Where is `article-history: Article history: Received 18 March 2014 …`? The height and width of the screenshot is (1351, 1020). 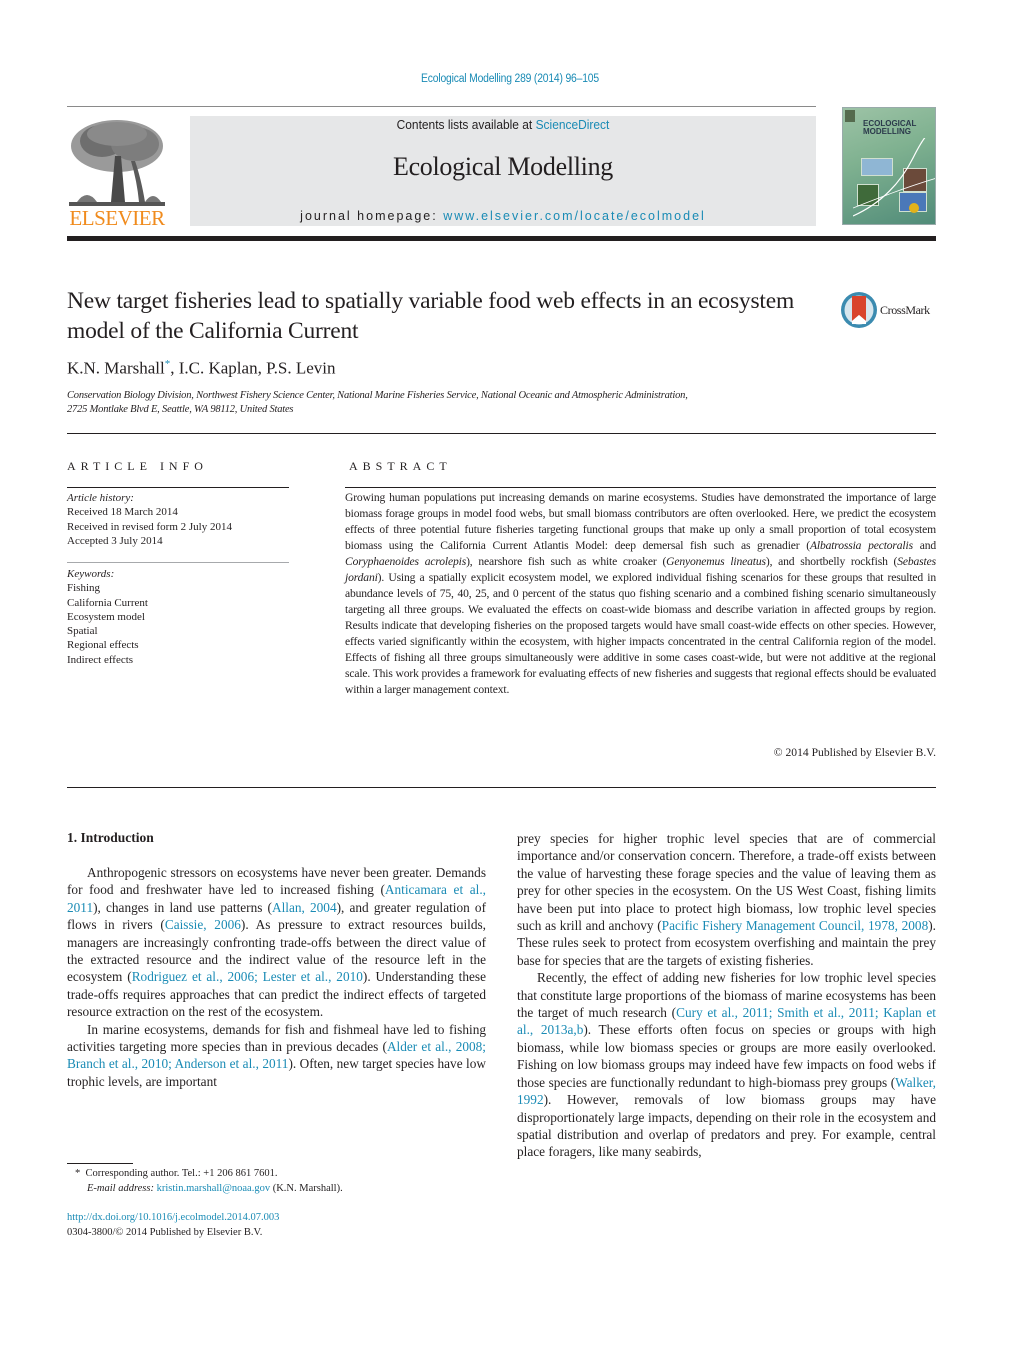 article-history: Article history: Received 18 March 2014 … is located at coordinates (178, 519).